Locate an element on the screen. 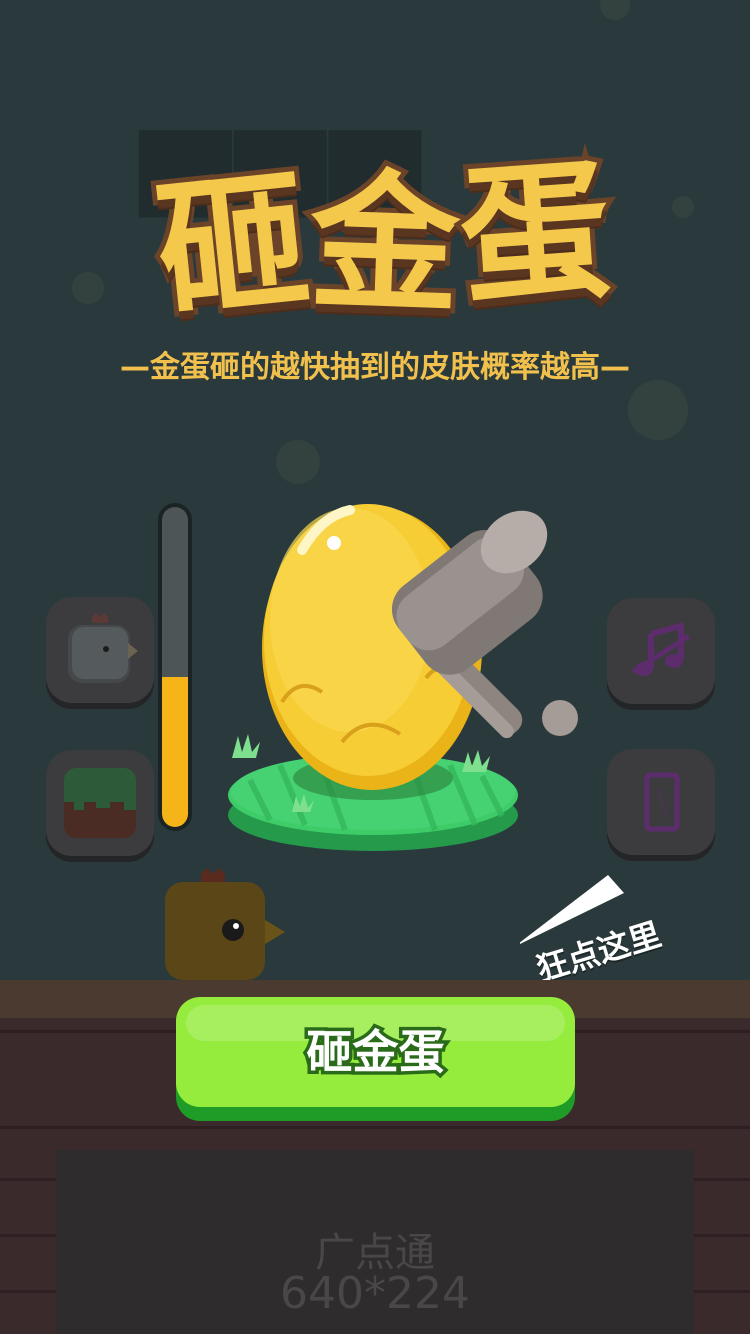  grass-block-icon is located at coordinates (100, 803).